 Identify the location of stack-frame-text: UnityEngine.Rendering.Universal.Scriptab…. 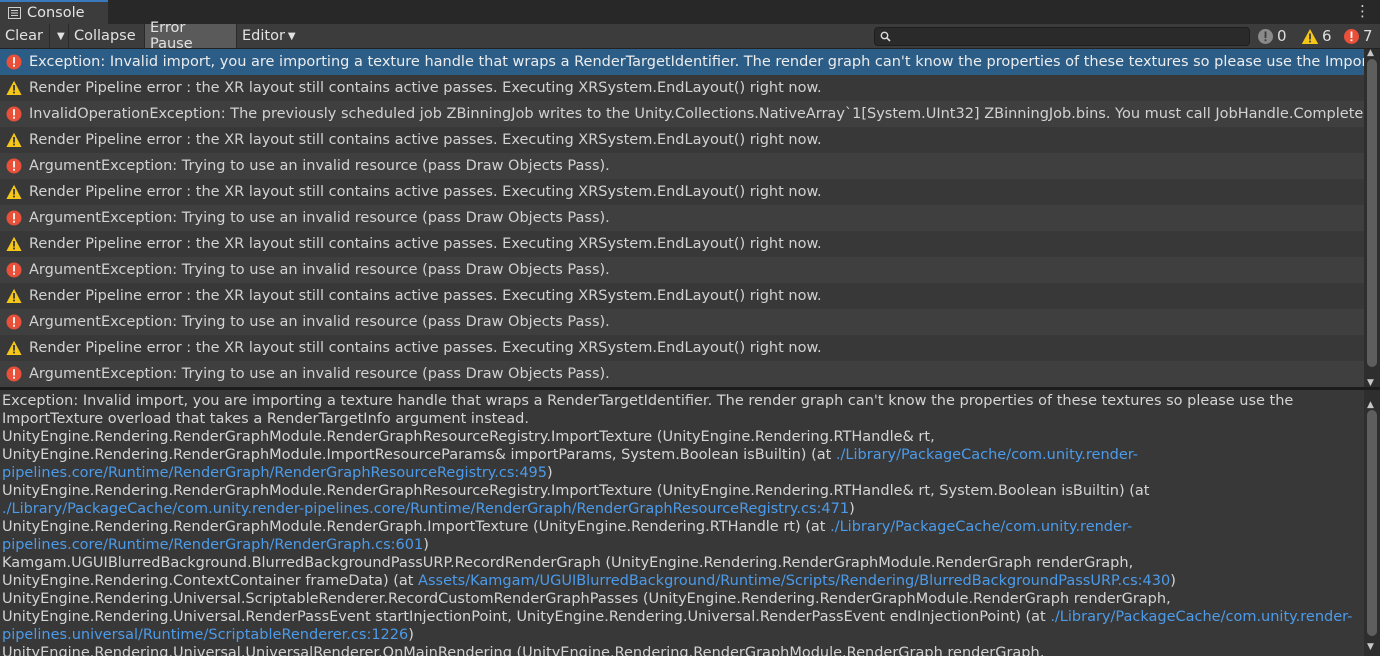
(586, 608).